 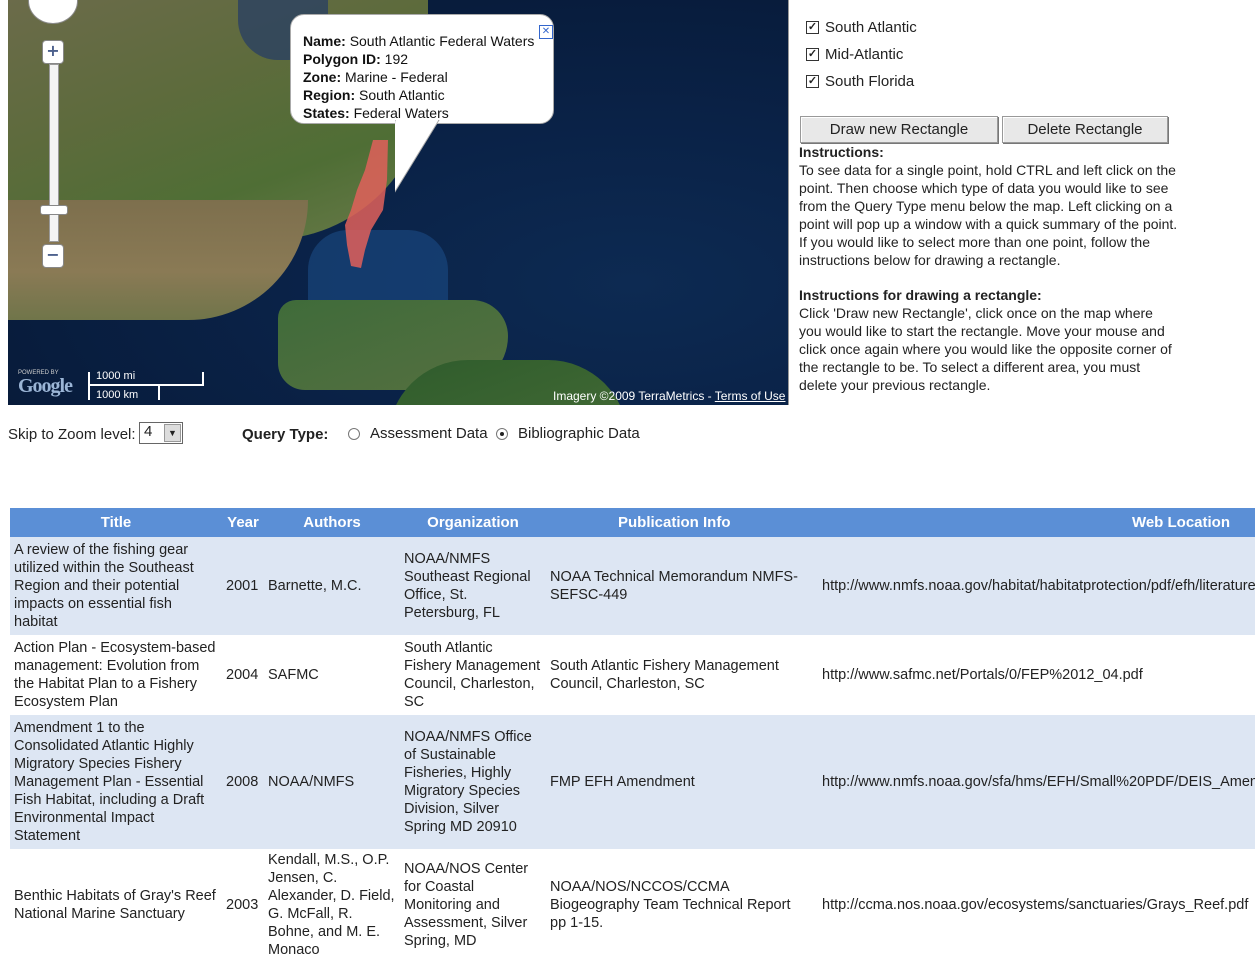 What do you see at coordinates (243, 675) in the screenshot?
I see `cell-year: 2004` at bounding box center [243, 675].